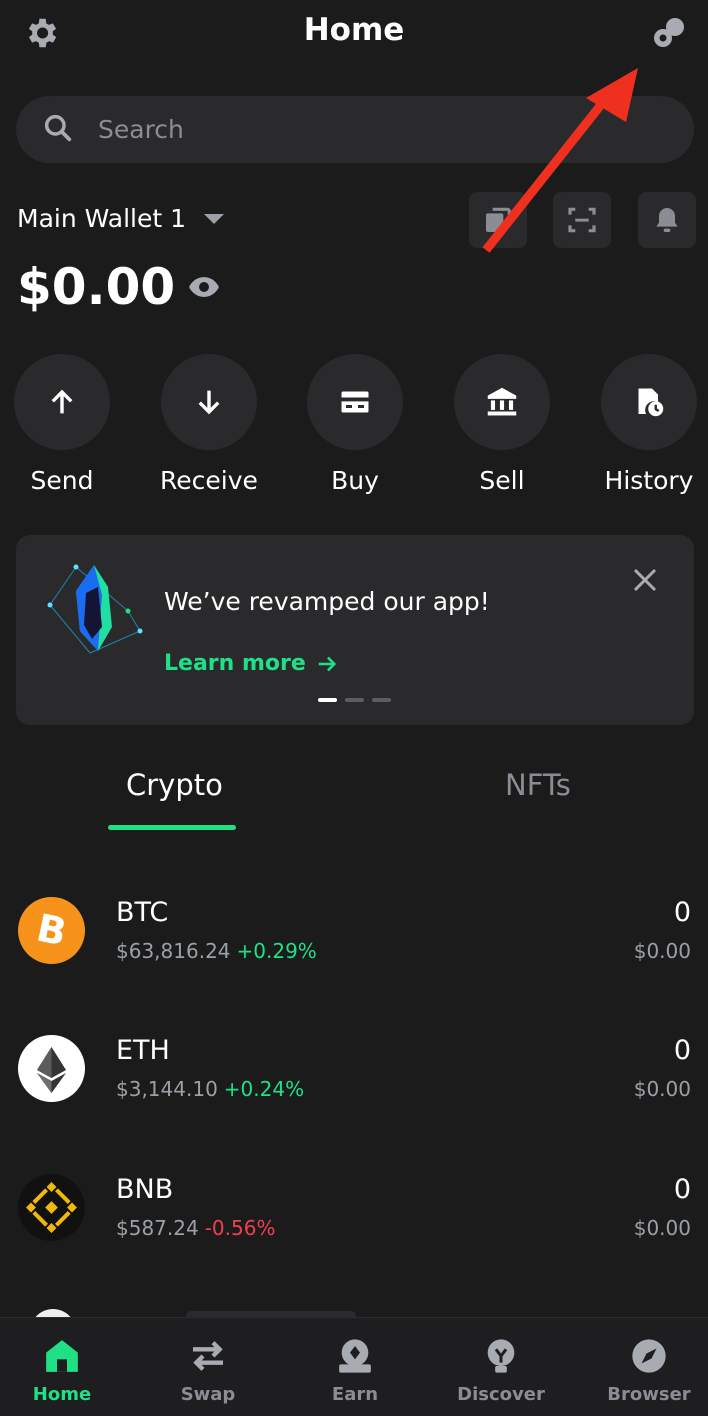  I want to click on asset-row-btc: B BTC $63,816.24 +0.29% 0 $0.00, so click(354, 947).